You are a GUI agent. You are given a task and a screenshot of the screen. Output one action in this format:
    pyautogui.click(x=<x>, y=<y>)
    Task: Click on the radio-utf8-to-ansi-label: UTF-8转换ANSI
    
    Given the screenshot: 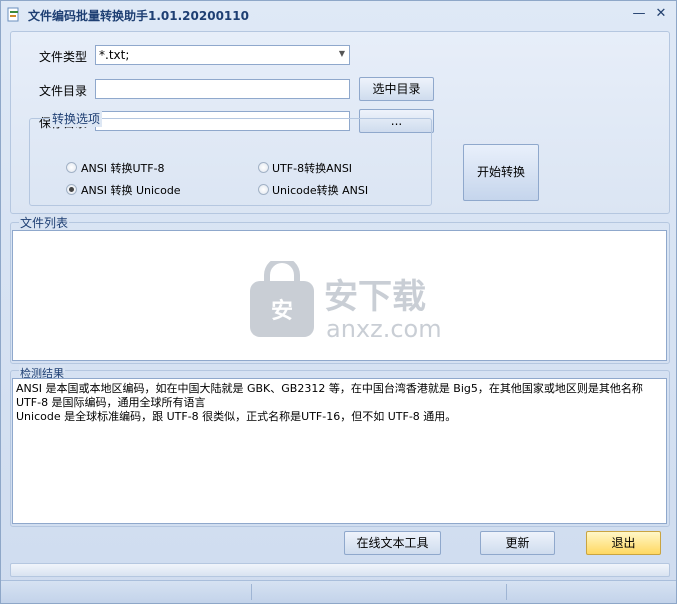 What is the action you would take?
    pyautogui.click(x=312, y=168)
    